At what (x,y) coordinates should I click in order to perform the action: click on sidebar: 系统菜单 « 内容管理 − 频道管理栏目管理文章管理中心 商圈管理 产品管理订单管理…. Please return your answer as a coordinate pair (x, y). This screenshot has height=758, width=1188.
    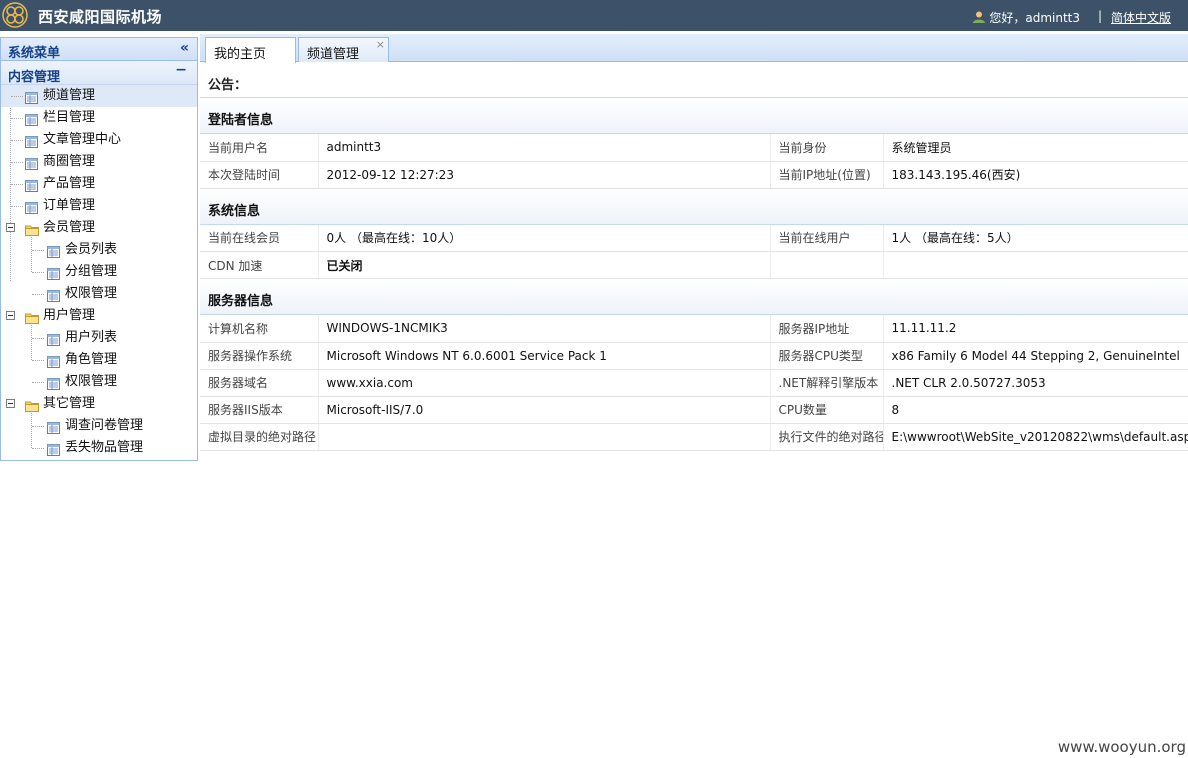
    Looking at the image, I should click on (99, 249).